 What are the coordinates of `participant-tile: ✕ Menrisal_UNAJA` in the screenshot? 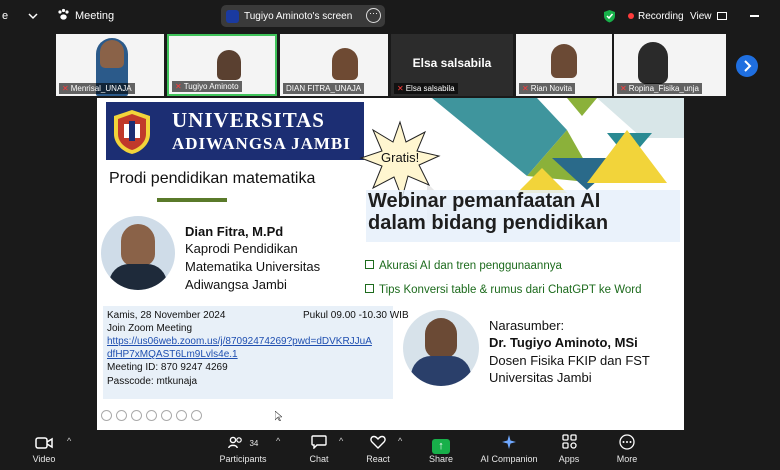 It's located at (110, 65).